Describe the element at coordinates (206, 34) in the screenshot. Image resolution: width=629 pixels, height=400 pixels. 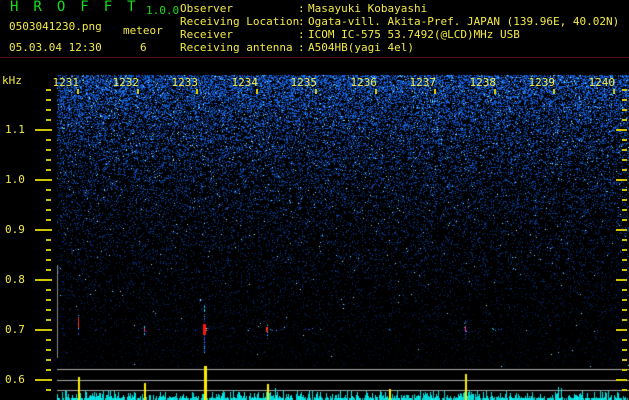
I see `info-label: Receiver` at that location.